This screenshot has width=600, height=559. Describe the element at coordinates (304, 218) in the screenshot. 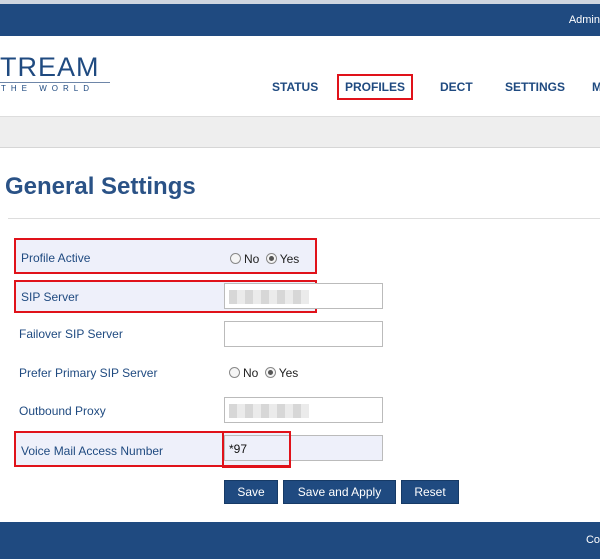

I see `title-divider` at that location.